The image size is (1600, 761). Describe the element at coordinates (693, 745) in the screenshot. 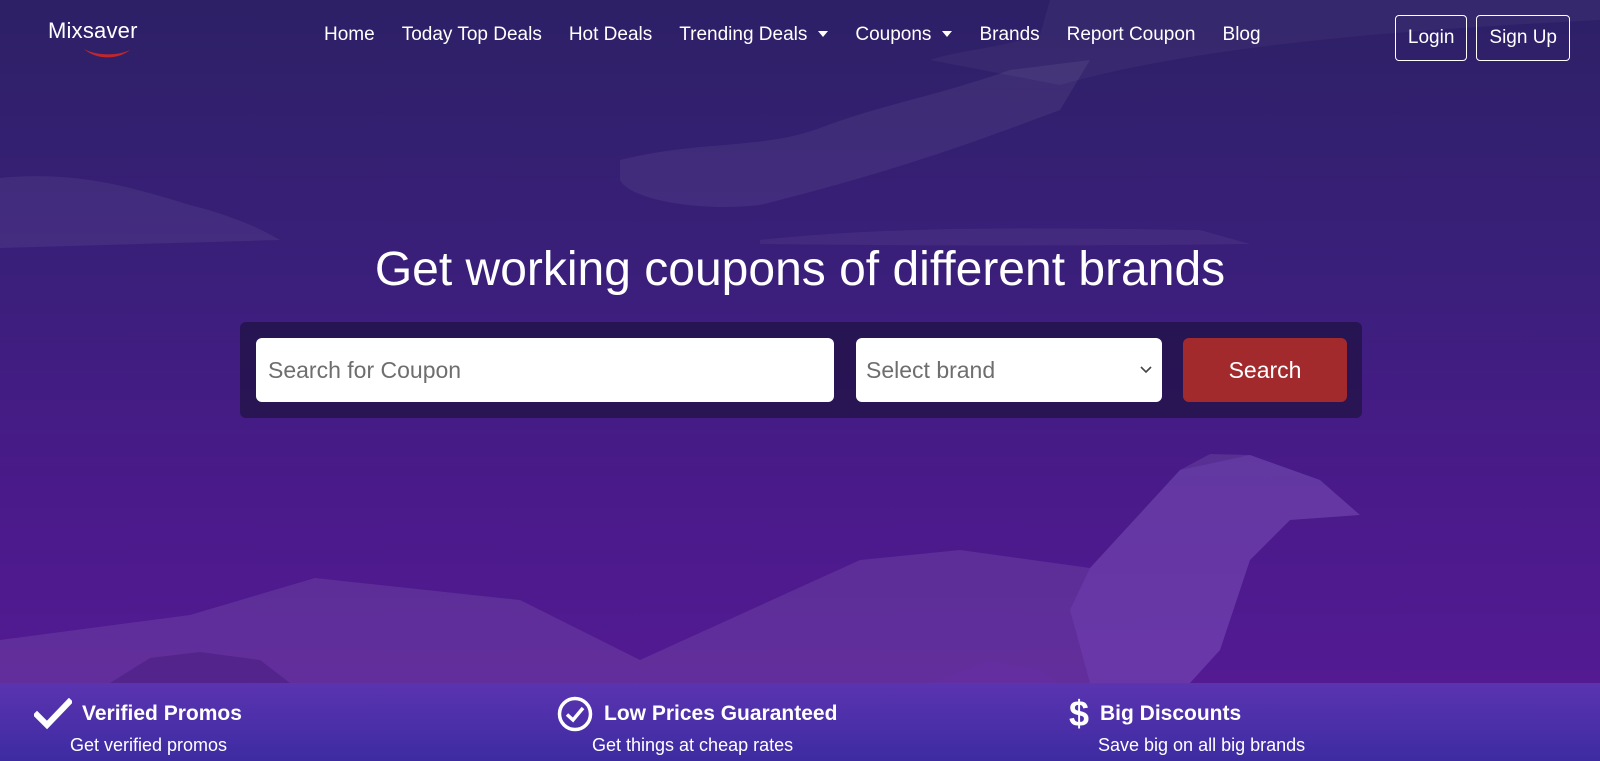

I see `feature-subtitle: Get things at cheap rates` at that location.